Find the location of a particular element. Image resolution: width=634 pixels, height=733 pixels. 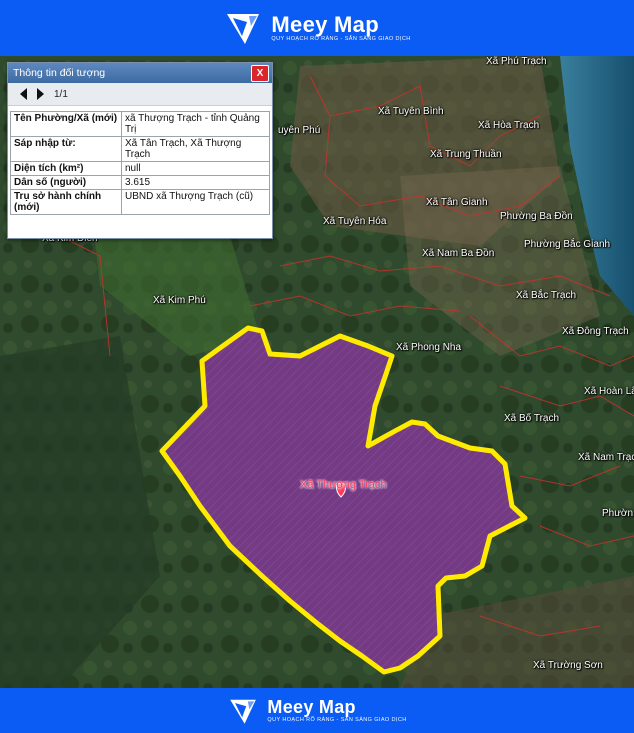

selected-commune-label: Xã Thượng Trạch is located at coordinates (343, 485).